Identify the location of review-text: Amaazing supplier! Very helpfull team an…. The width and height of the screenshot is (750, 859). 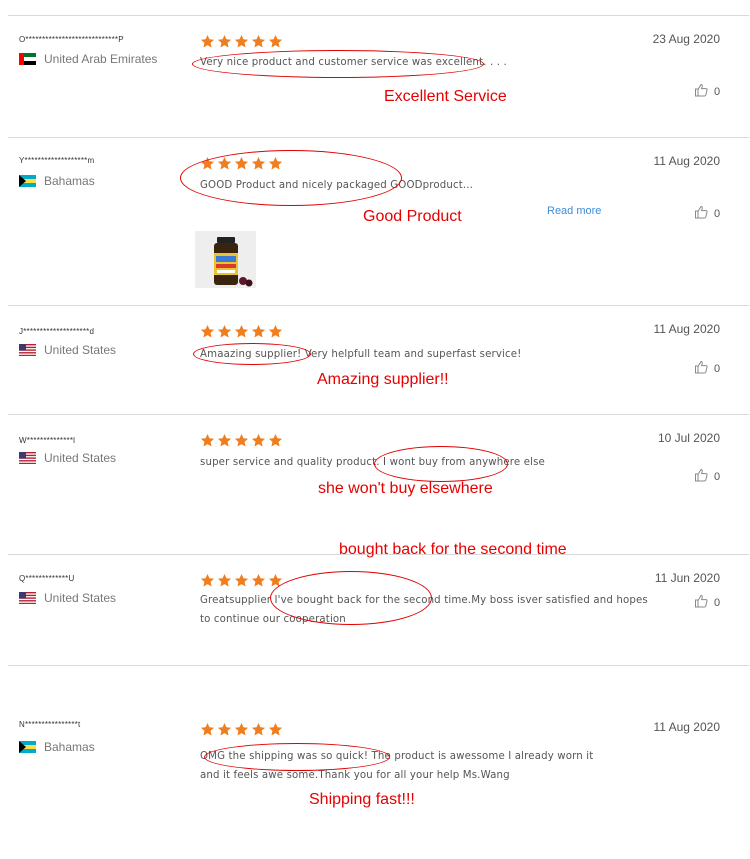
(360, 354).